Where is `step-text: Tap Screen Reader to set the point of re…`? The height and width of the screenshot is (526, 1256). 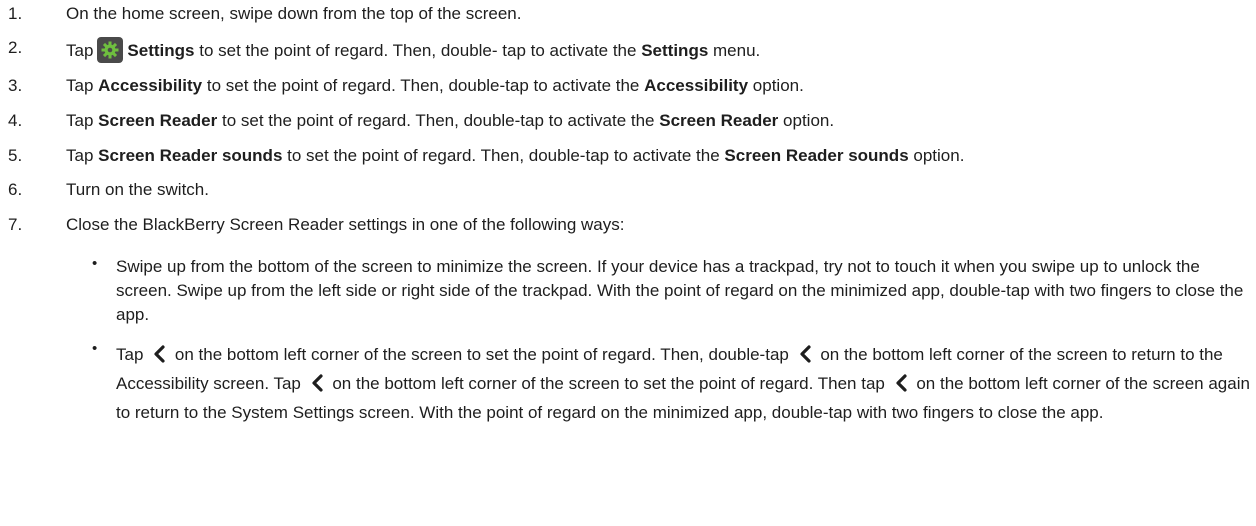
step-text: Tap Screen Reader to set the point of re… is located at coordinates (450, 121).